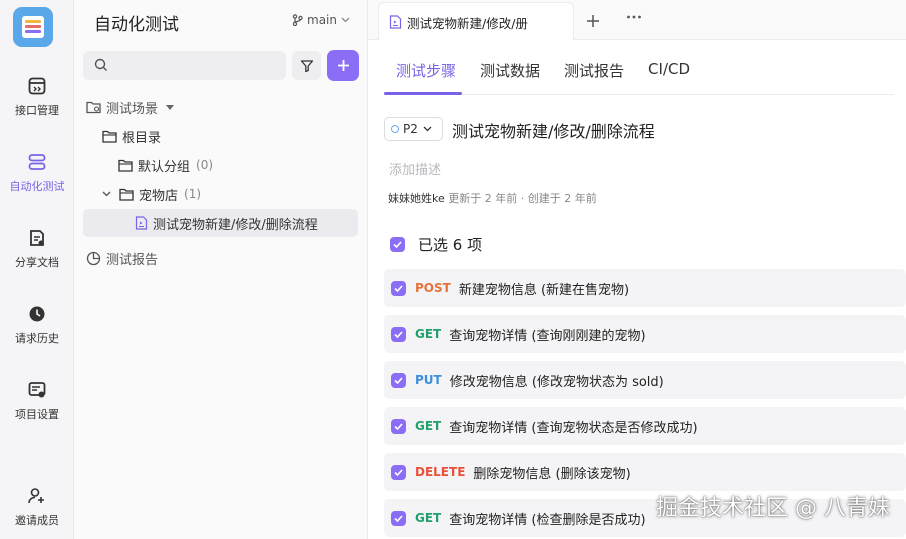 Image resolution: width=906 pixels, height=539 pixels. I want to click on history-icon, so click(37, 314).